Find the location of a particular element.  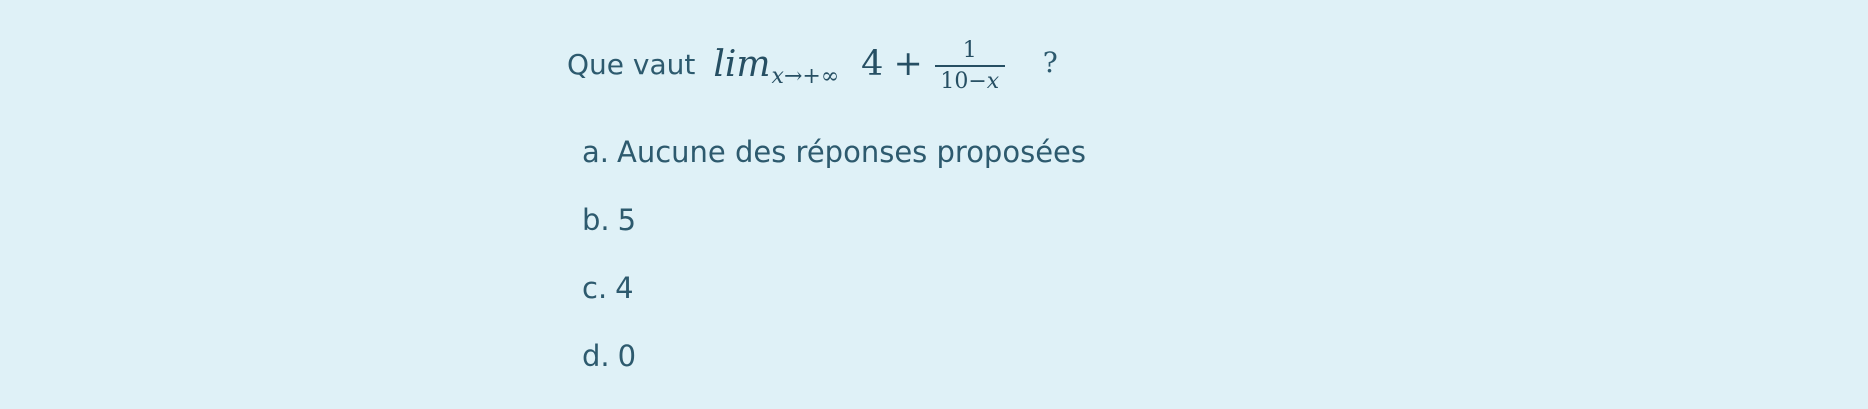

question-prefix: Que vaut is located at coordinates (631, 64).